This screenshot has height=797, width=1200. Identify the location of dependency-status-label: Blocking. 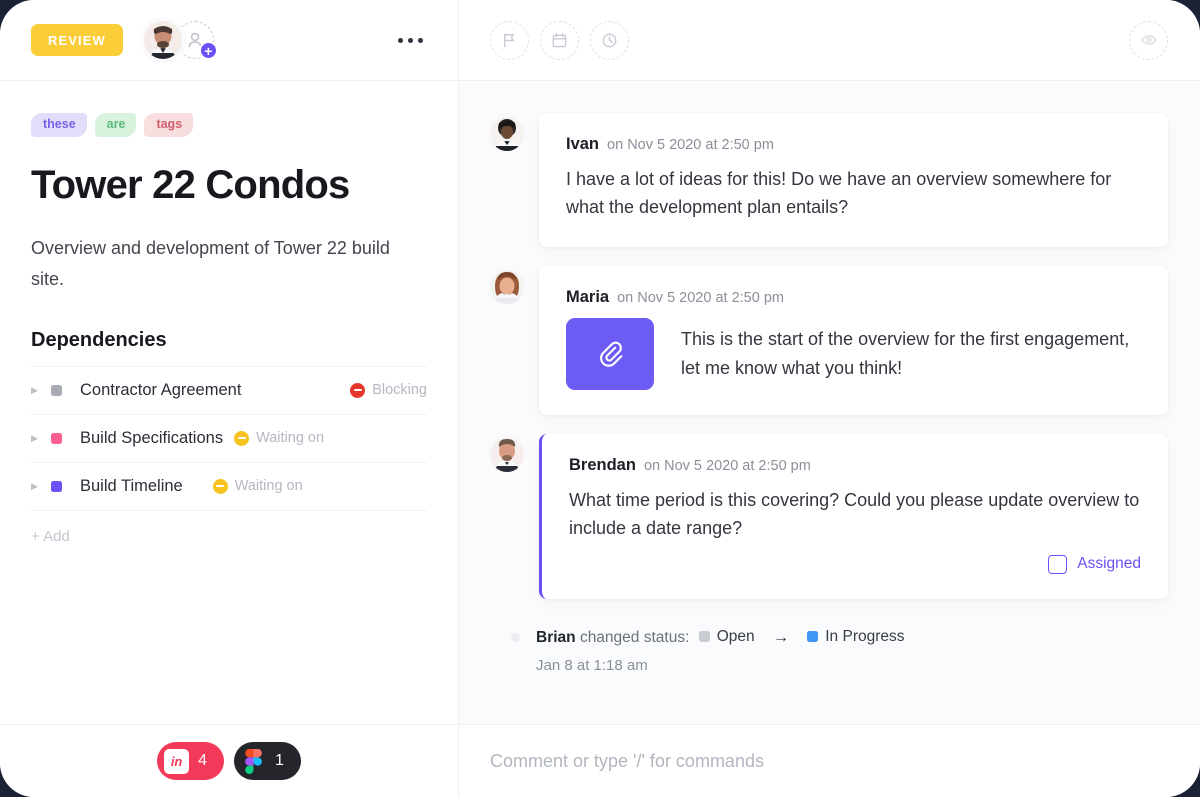
(399, 390).